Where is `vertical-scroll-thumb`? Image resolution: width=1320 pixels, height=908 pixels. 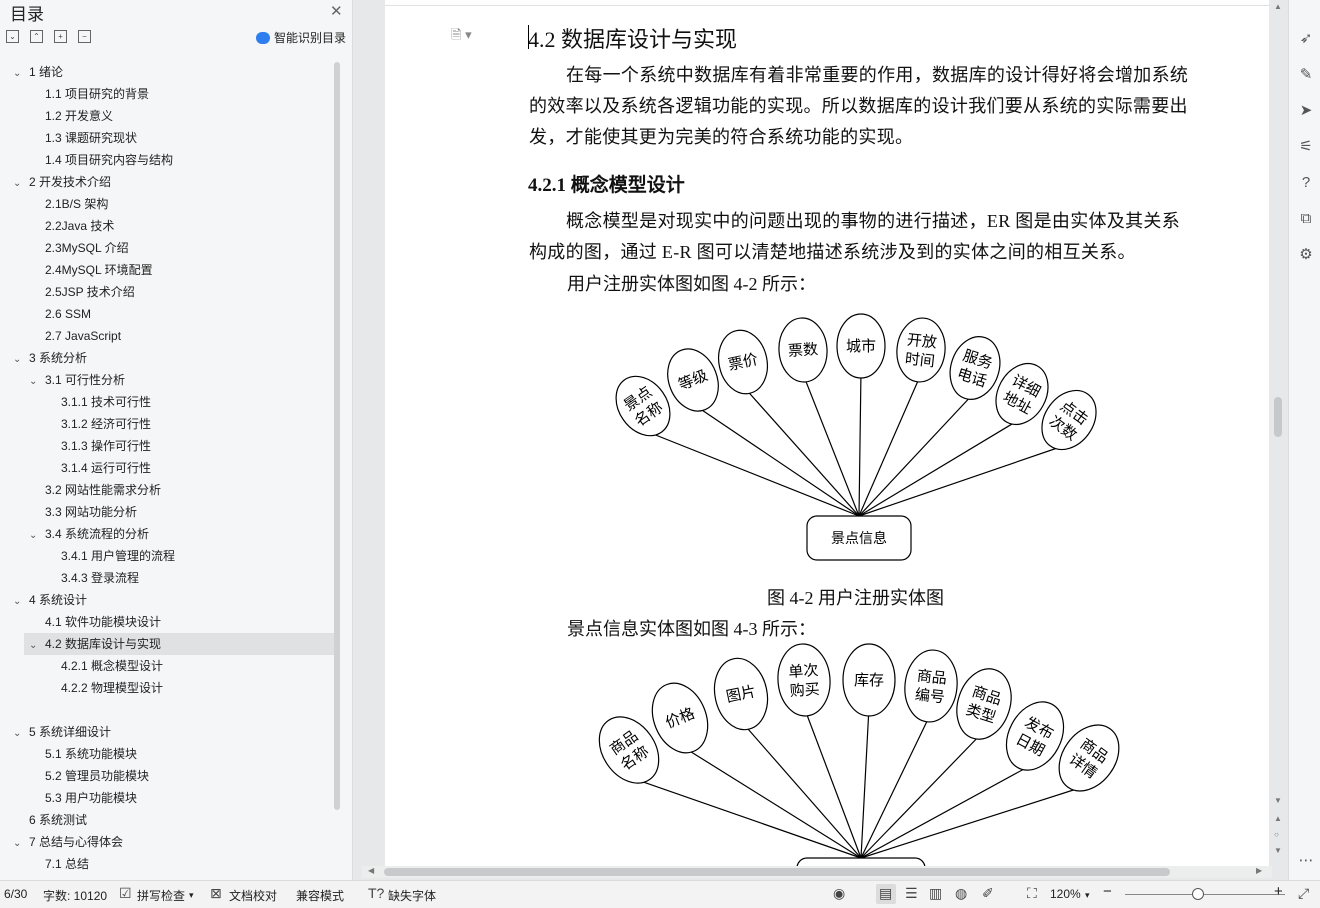
vertical-scroll-thumb is located at coordinates (1278, 417).